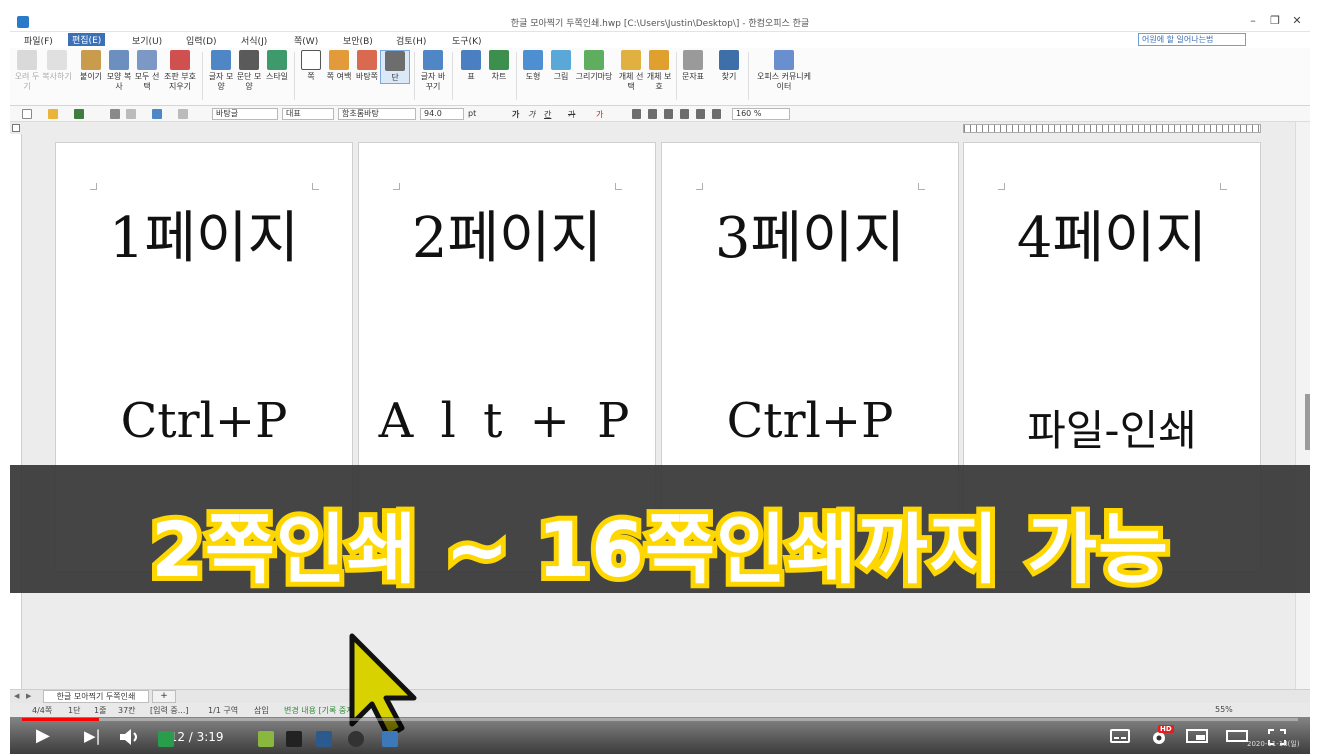  I want to click on gallery-button: 그리기마당, so click(594, 66).